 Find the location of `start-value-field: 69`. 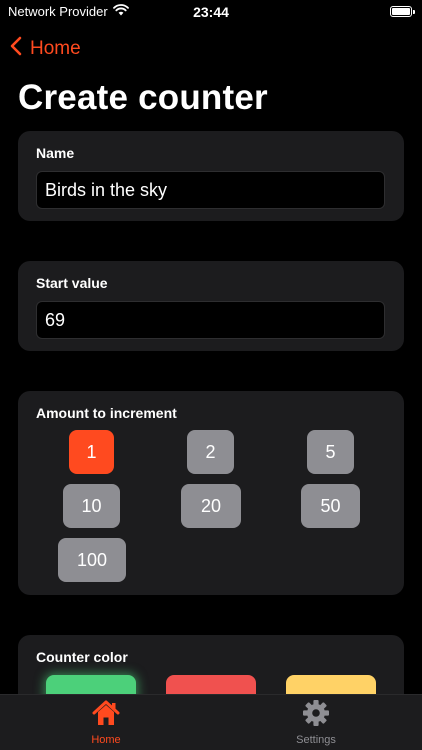

start-value-field: 69 is located at coordinates (210, 320).